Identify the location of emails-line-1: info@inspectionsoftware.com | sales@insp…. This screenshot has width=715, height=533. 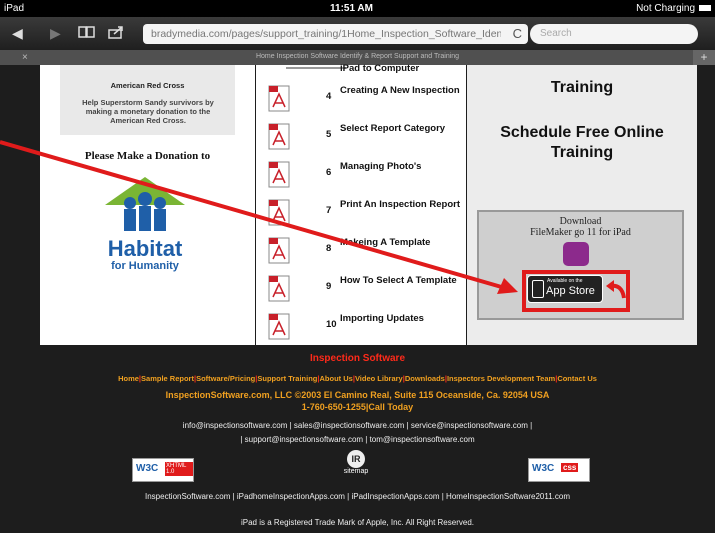
(357, 425).